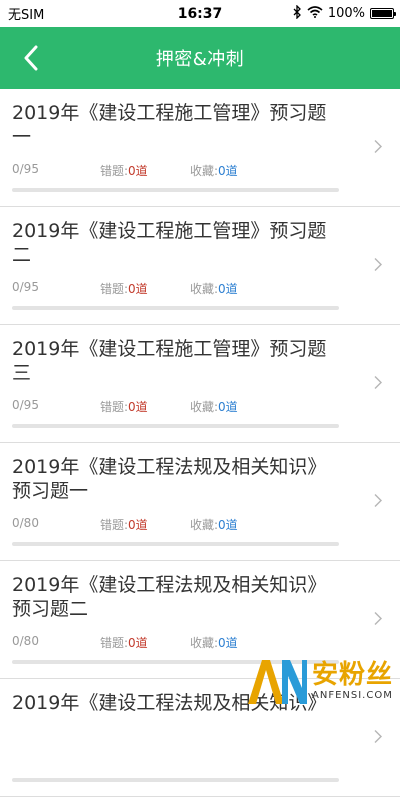  I want to click on an-logo-icon, so click(277, 681).